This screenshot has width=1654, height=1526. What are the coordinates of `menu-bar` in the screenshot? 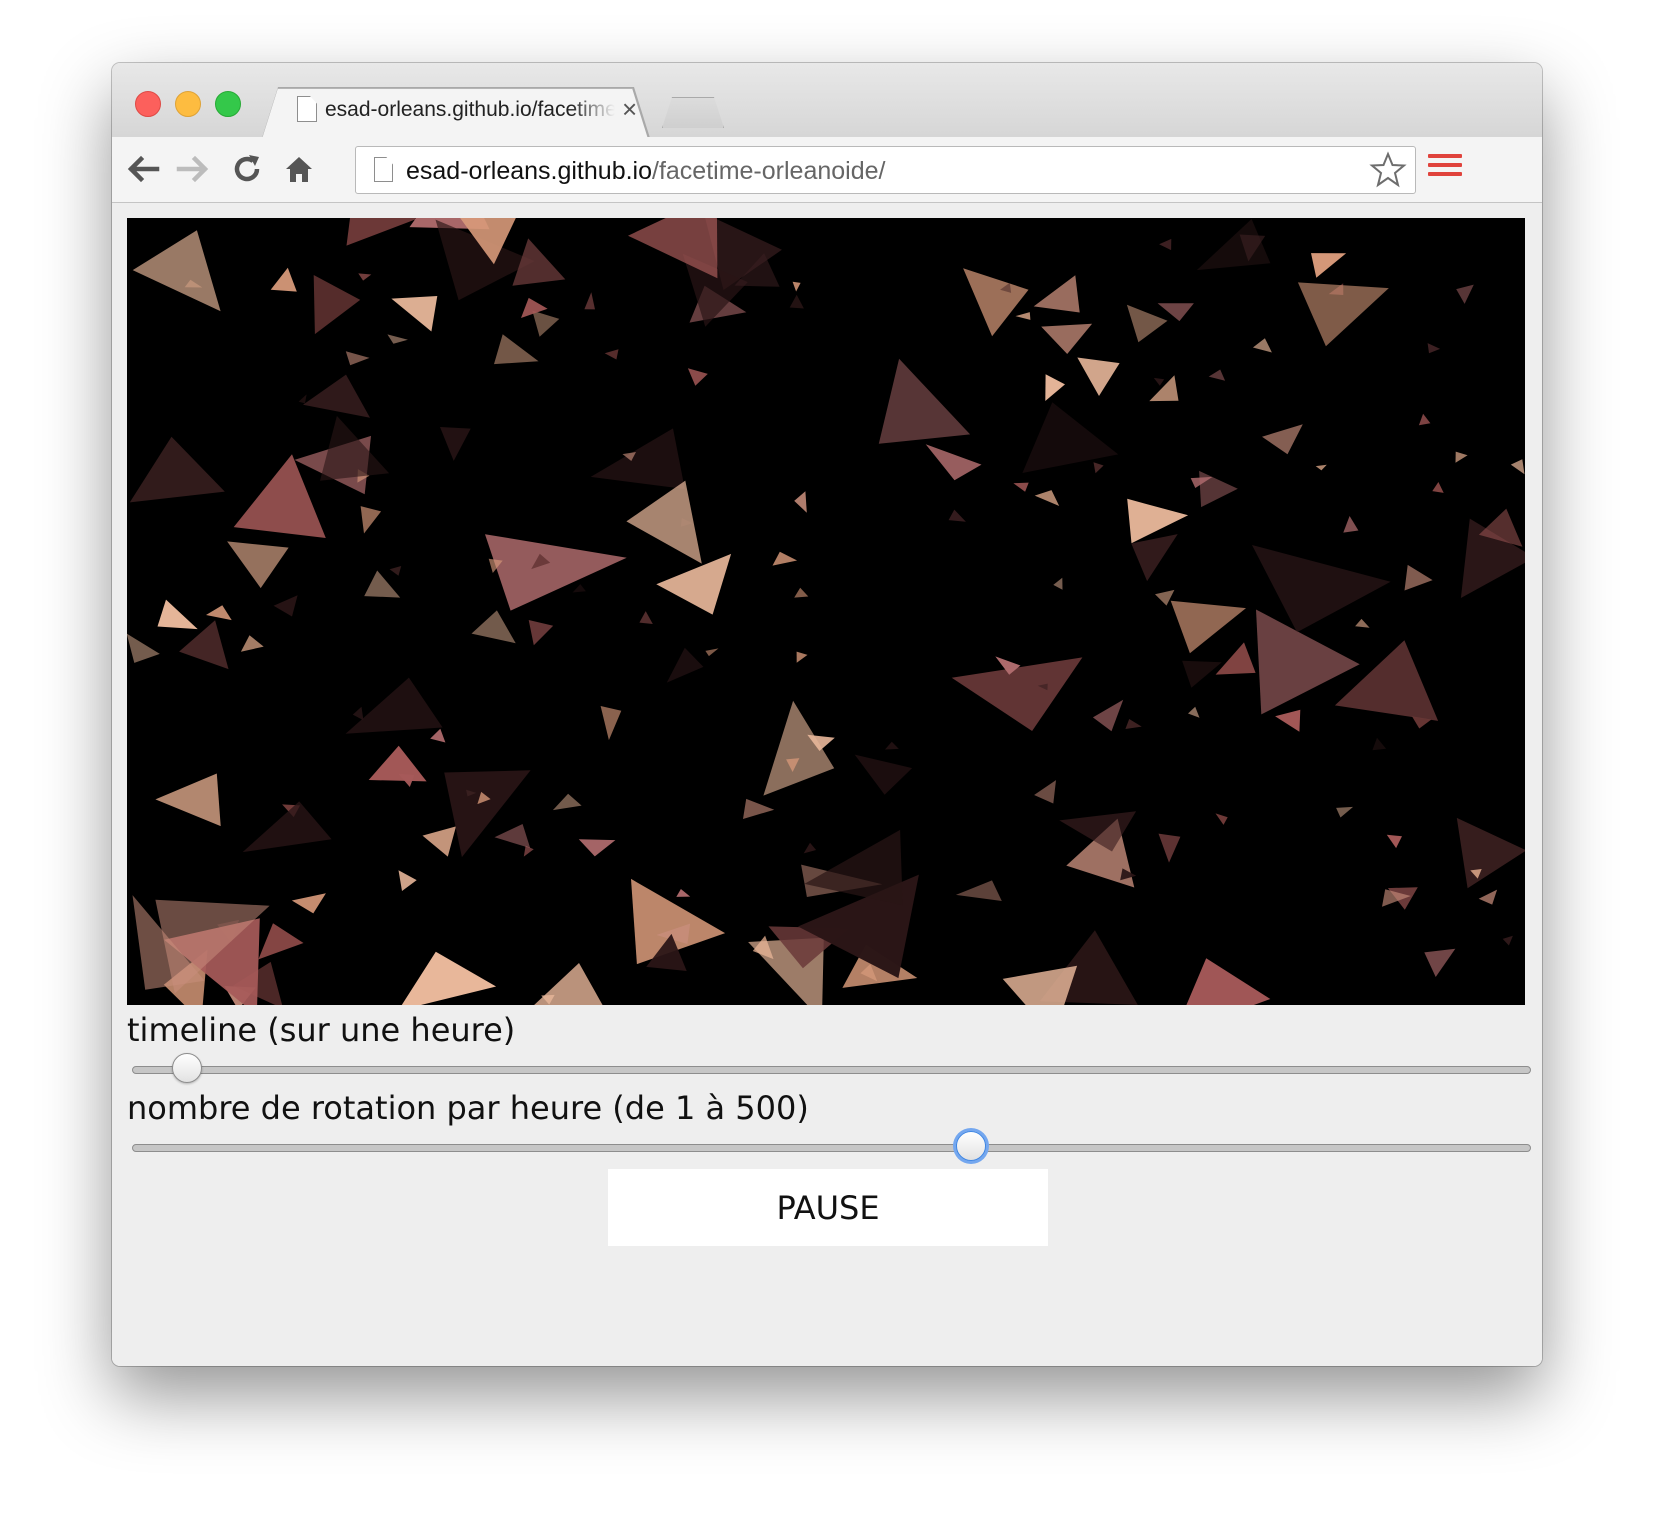 It's located at (1445, 165).